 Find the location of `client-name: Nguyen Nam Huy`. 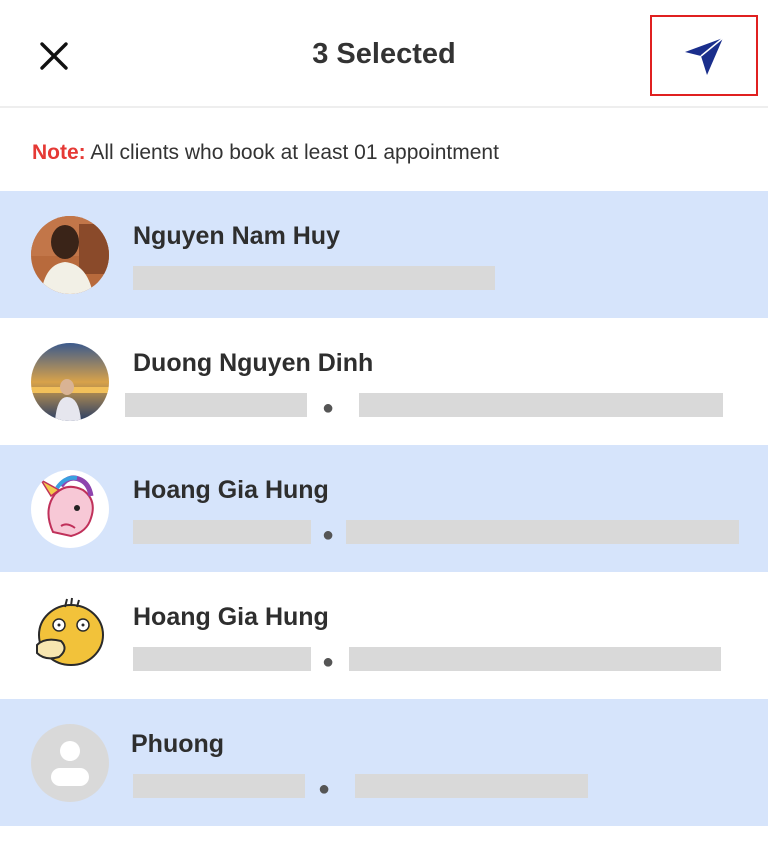

client-name: Nguyen Nam Huy is located at coordinates (236, 236).